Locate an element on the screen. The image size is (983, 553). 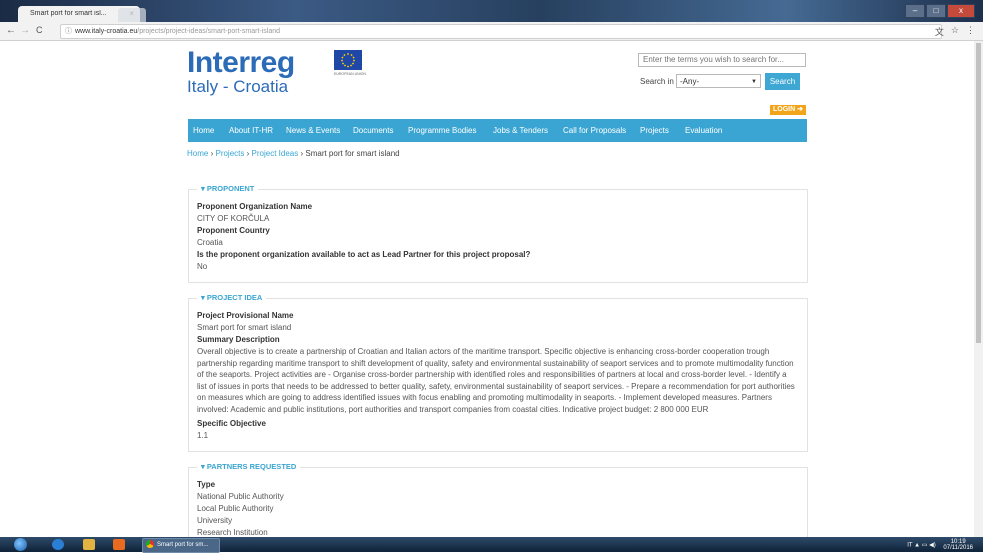
chrome-icon is located at coordinates (150, 544).